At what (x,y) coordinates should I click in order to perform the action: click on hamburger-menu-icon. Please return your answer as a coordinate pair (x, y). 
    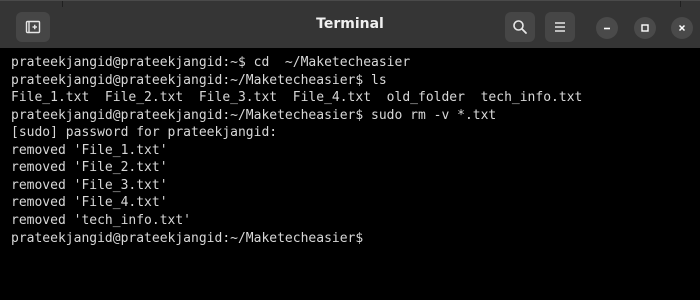
    Looking at the image, I should click on (560, 27).